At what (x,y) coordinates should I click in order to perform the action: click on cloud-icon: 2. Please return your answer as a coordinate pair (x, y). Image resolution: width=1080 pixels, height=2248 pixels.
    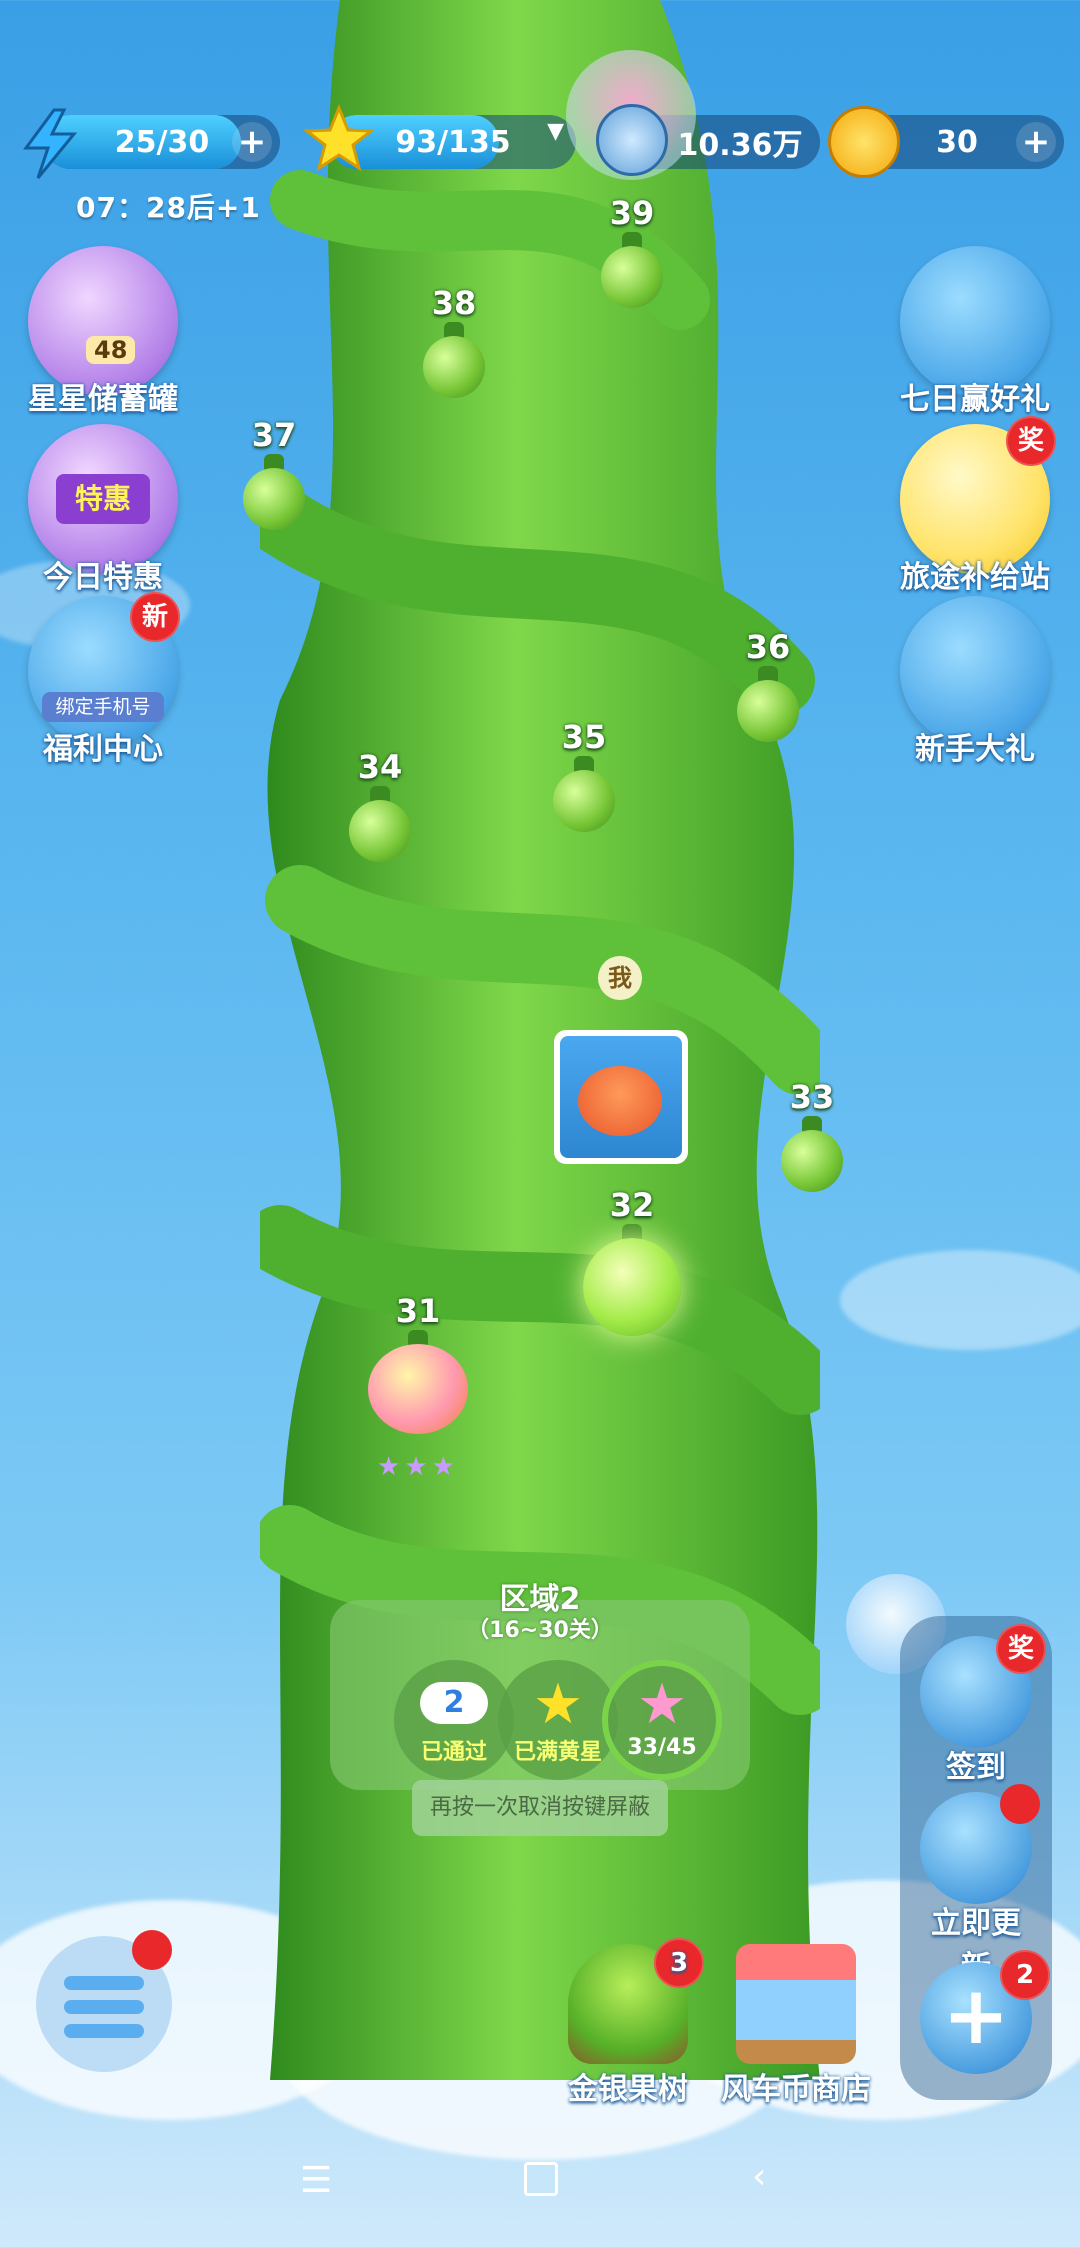
    Looking at the image, I should click on (454, 1703).